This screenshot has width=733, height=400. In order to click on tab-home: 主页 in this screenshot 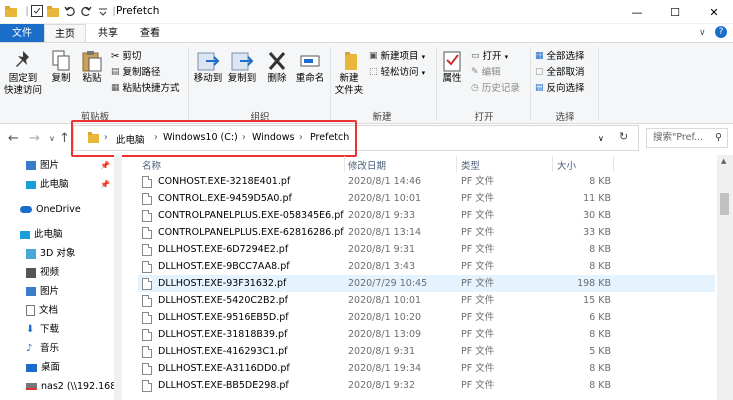, I will do `click(65, 33)`.